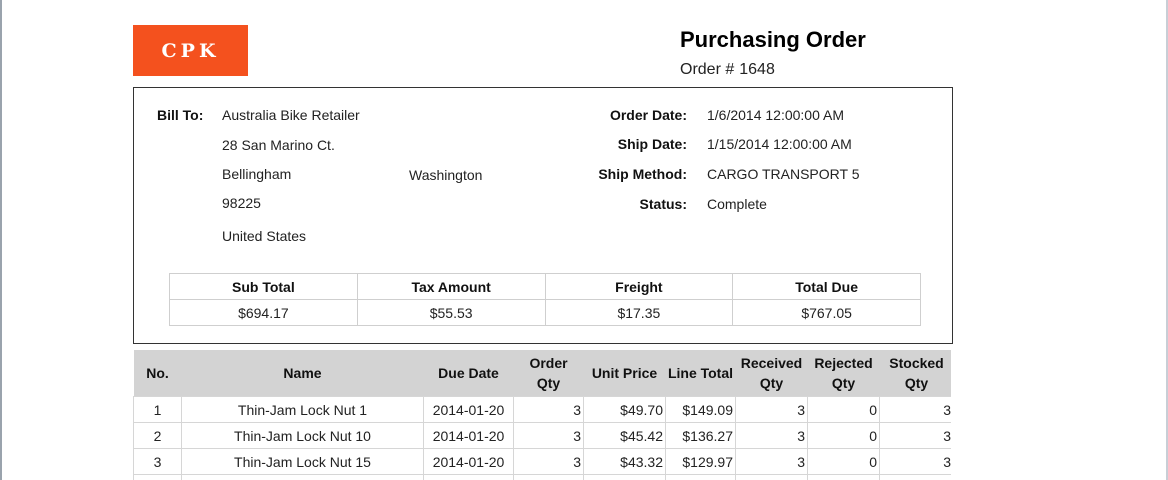 This screenshot has width=1168, height=480. I want to click on row-name: Thin-Jam Lock Nut 1, so click(302, 409).